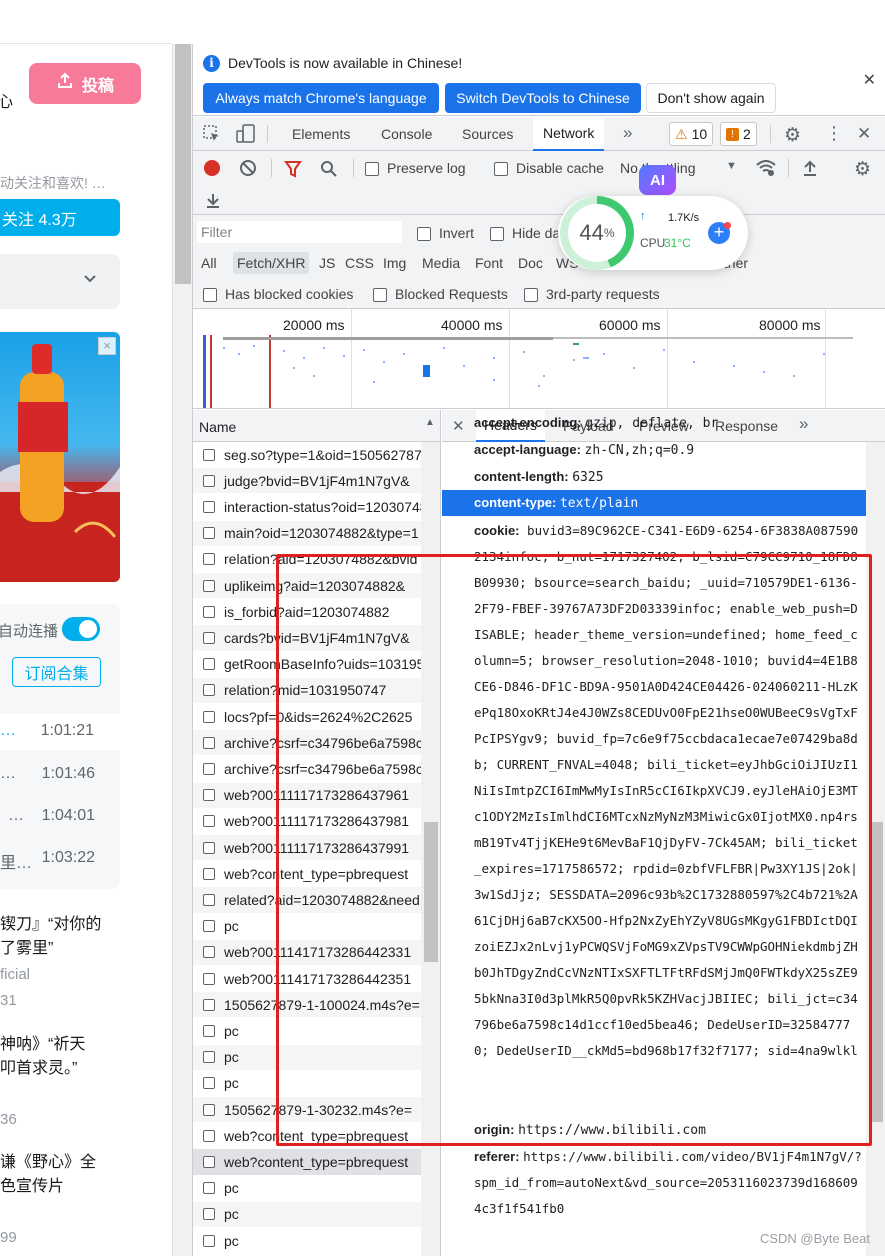 Image resolution: width=885 pixels, height=1256 pixels. I want to click on filter-doc: Doc, so click(530, 263).